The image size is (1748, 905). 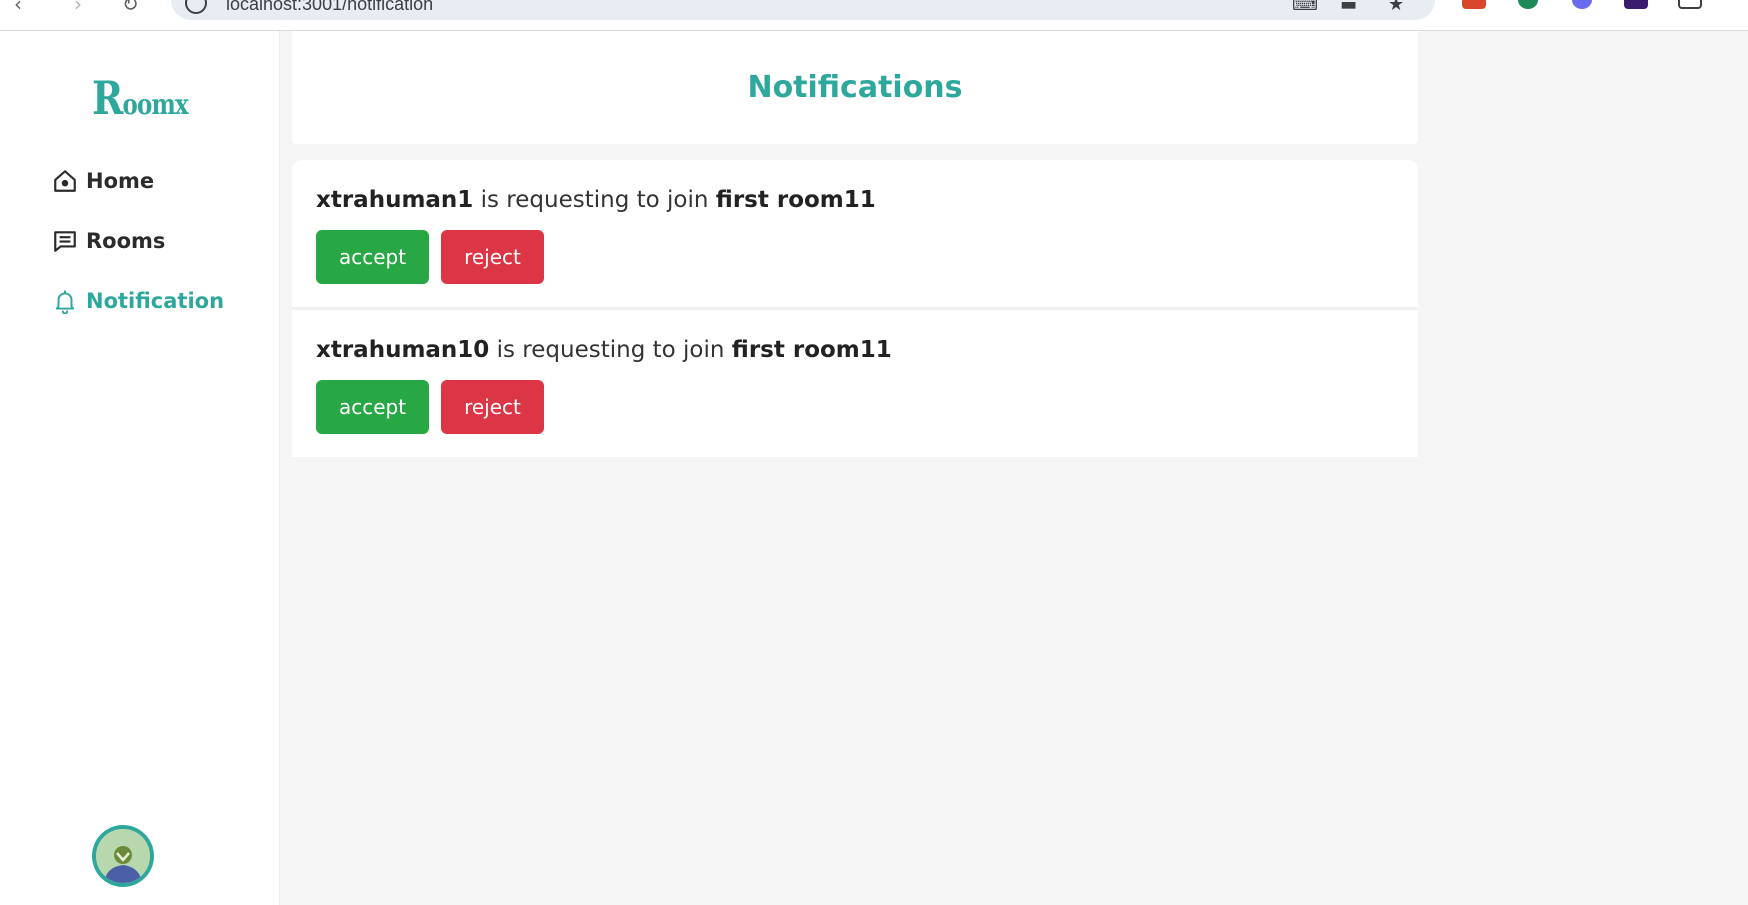 What do you see at coordinates (126, 241) in the screenshot?
I see `sidebar-item-label: Rooms` at bounding box center [126, 241].